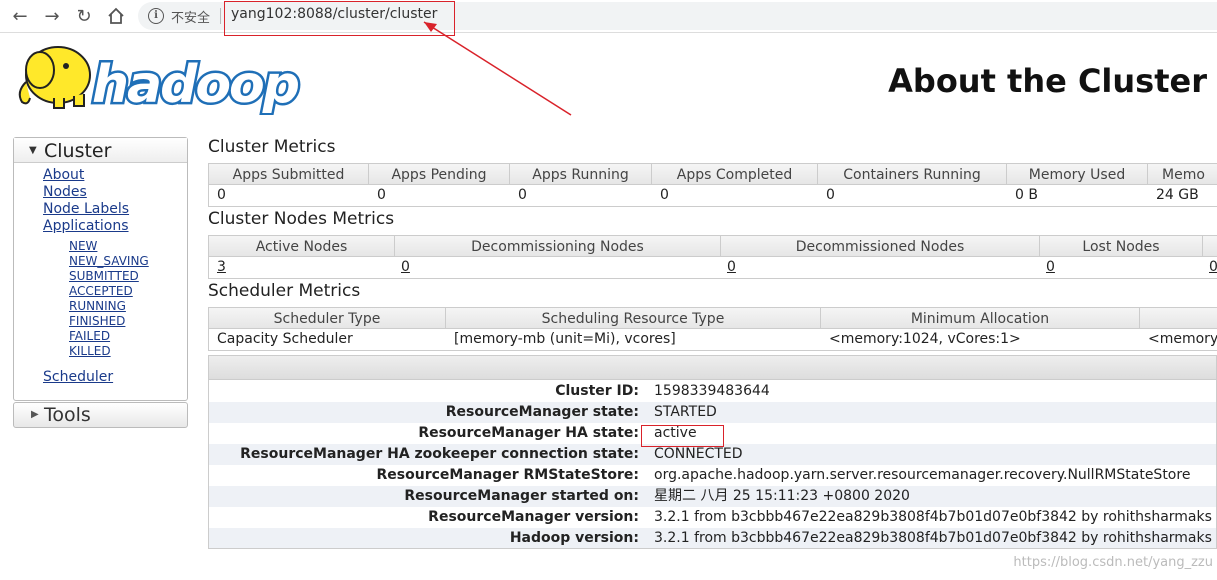 This screenshot has height=580, width=1217. Describe the element at coordinates (289, 175) in the screenshot. I see `col-apps-submitted: Apps Submitted` at that location.